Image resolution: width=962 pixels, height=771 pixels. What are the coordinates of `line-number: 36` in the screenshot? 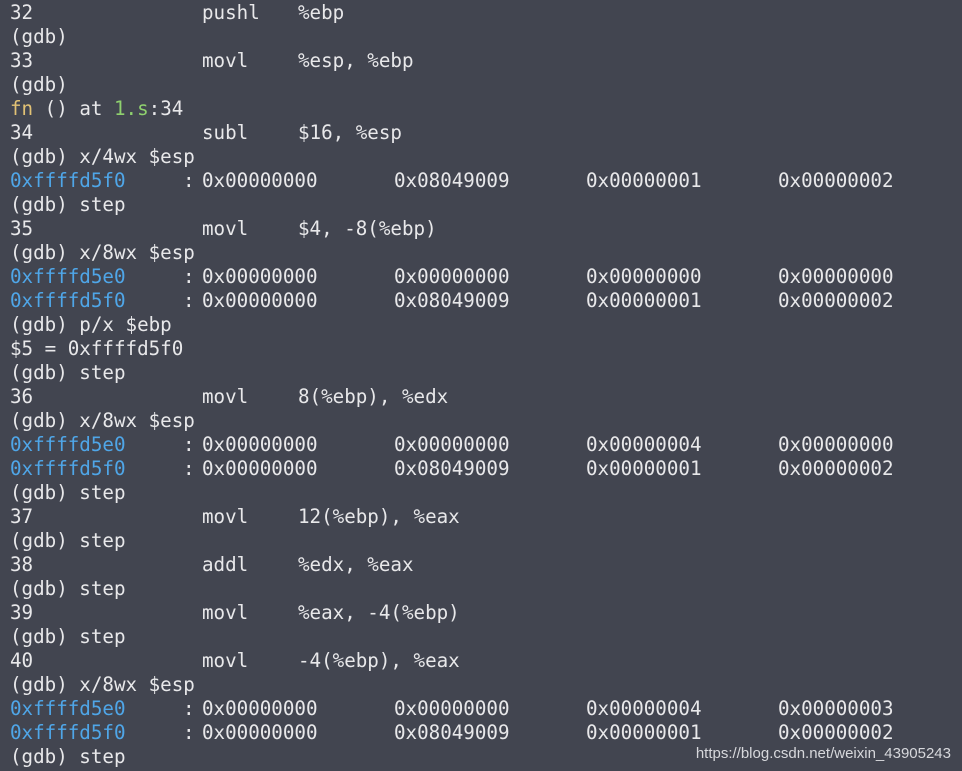 It's located at (22, 396).